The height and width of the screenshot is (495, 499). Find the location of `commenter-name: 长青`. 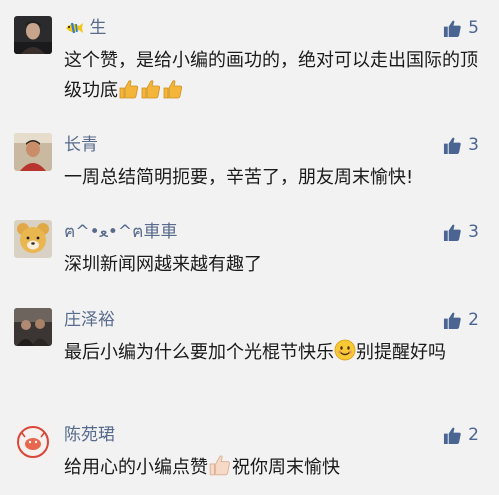

commenter-name: 长青 is located at coordinates (81, 145).